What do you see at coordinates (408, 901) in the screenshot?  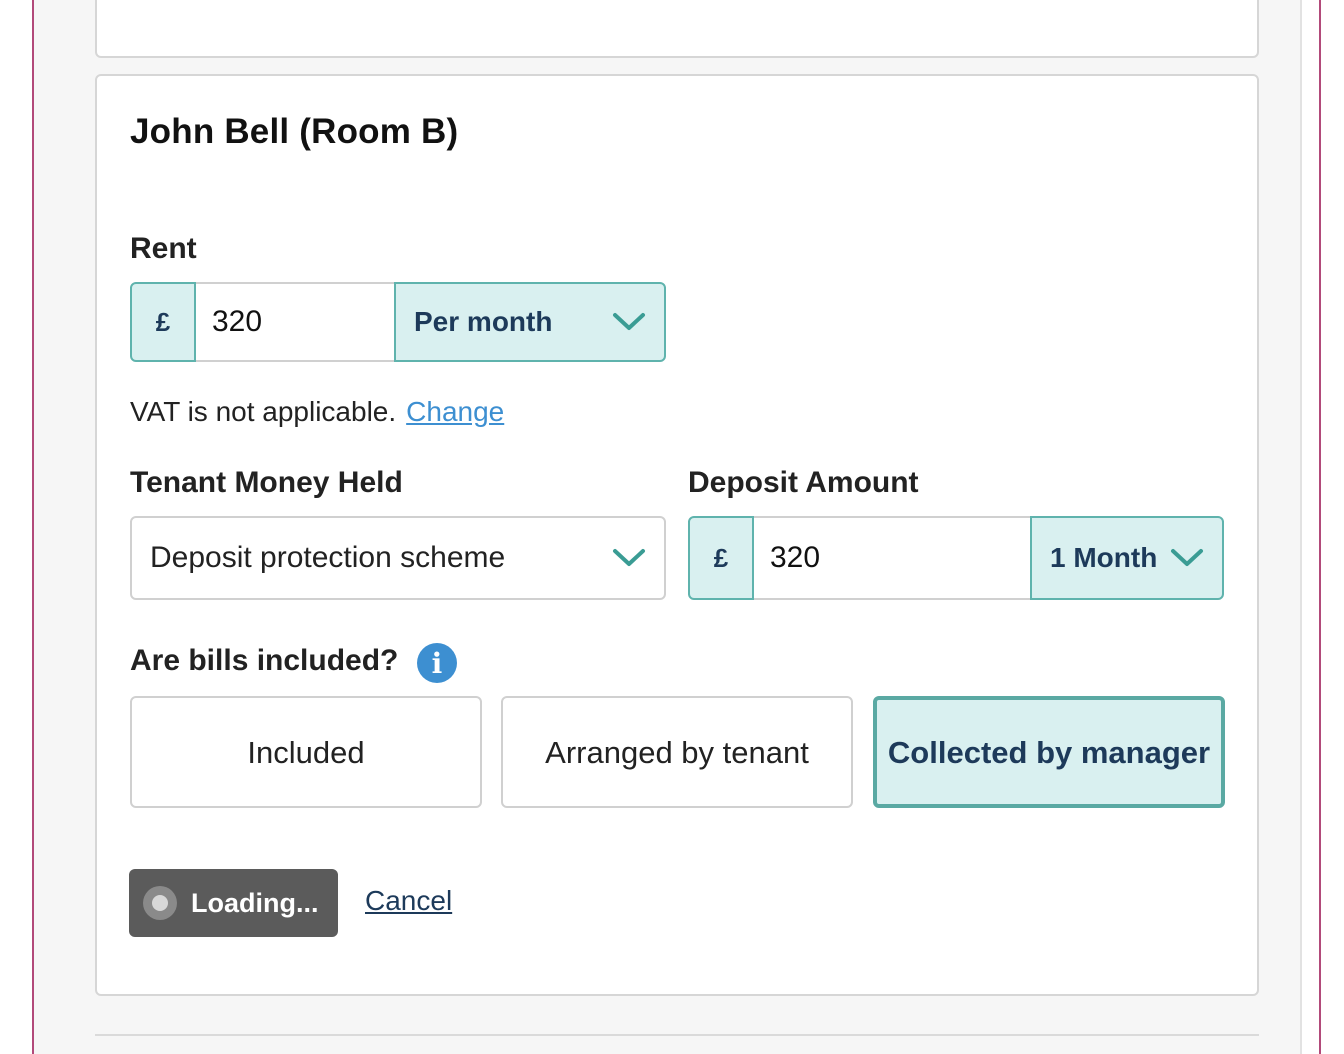 I see `cancel-link: Cancel` at bounding box center [408, 901].